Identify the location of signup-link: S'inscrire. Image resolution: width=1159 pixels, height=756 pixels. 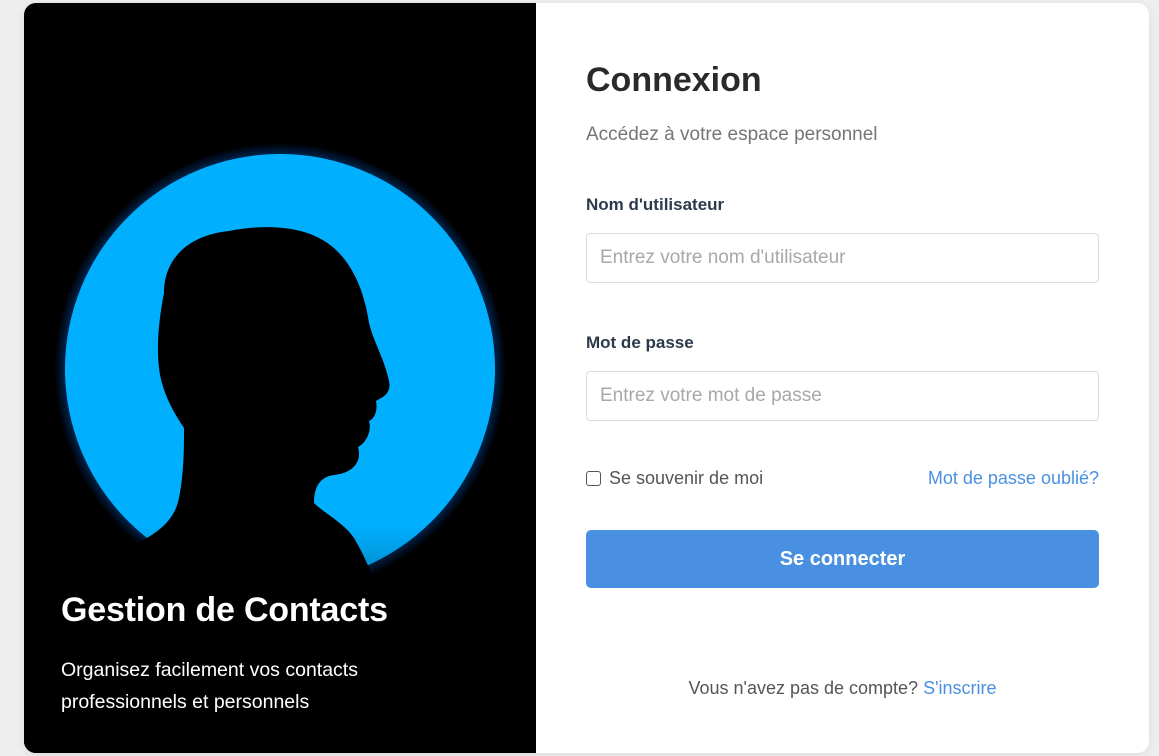
(959, 688).